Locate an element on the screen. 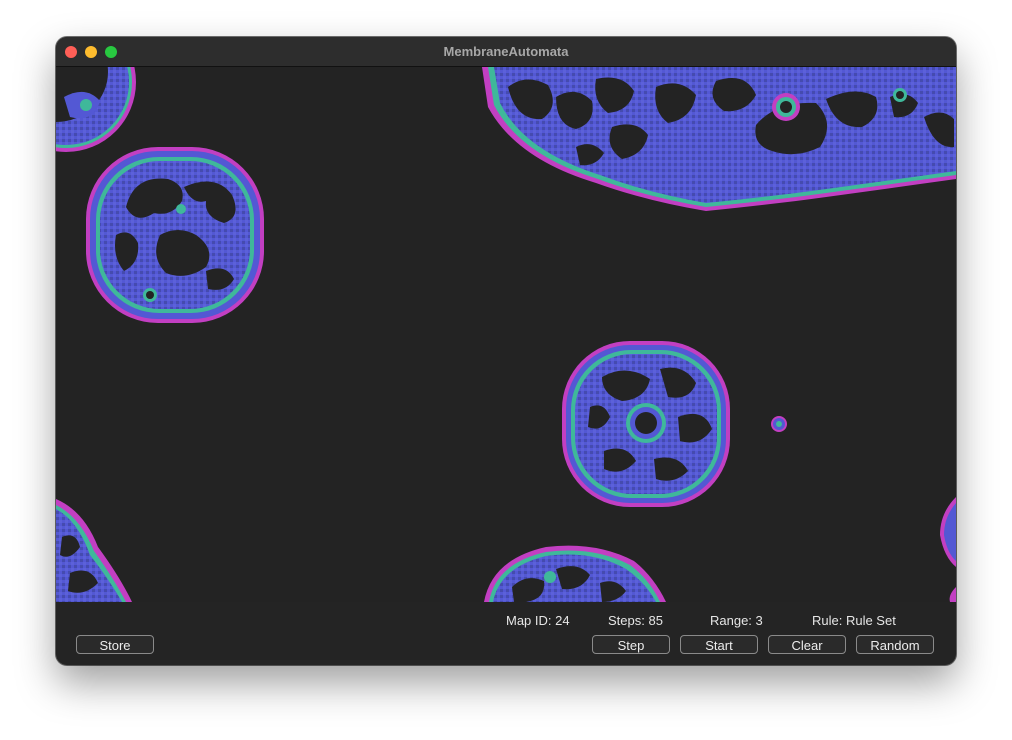 This screenshot has width=1012, height=740. window-title: MembraneAutomata is located at coordinates (506, 51).